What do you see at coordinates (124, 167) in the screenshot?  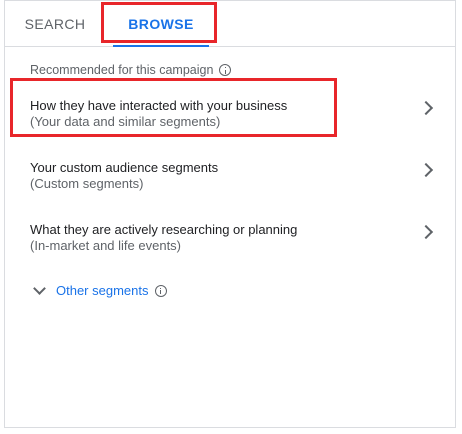 I see `segment-title: Your custom audience segments` at bounding box center [124, 167].